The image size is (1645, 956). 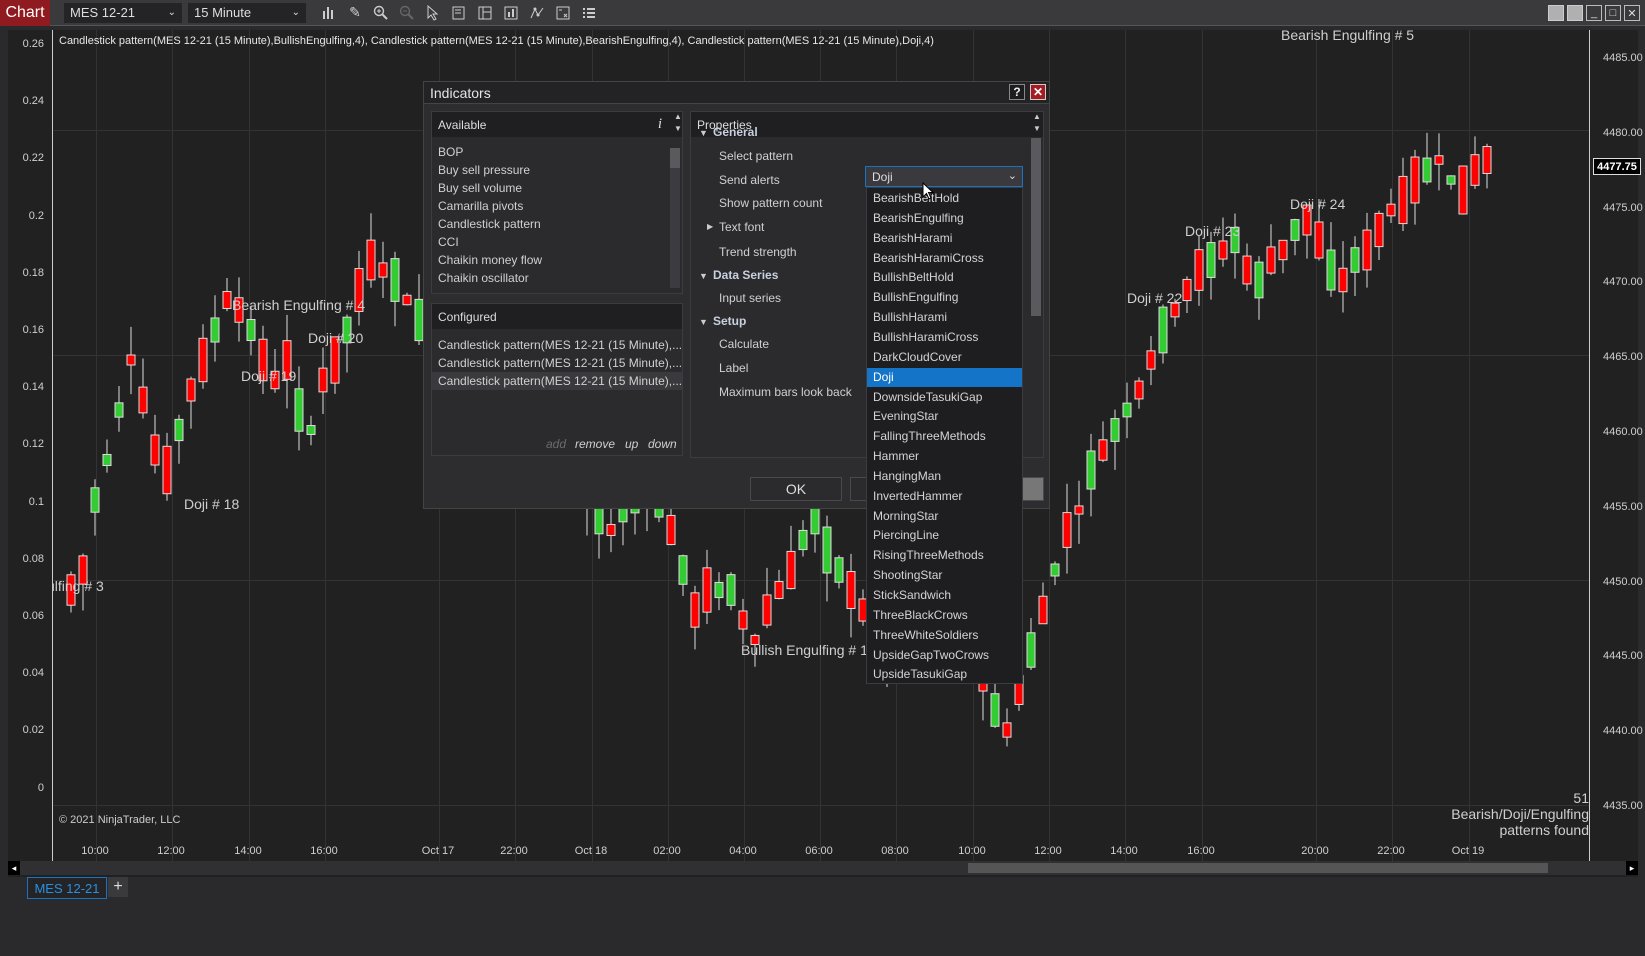 I want to click on pencil-draw-icon: ✎, so click(x=355, y=13).